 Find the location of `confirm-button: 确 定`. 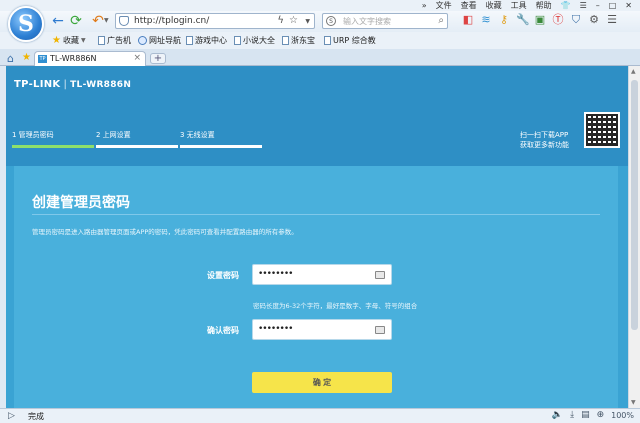

confirm-button: 确 定 is located at coordinates (322, 382).